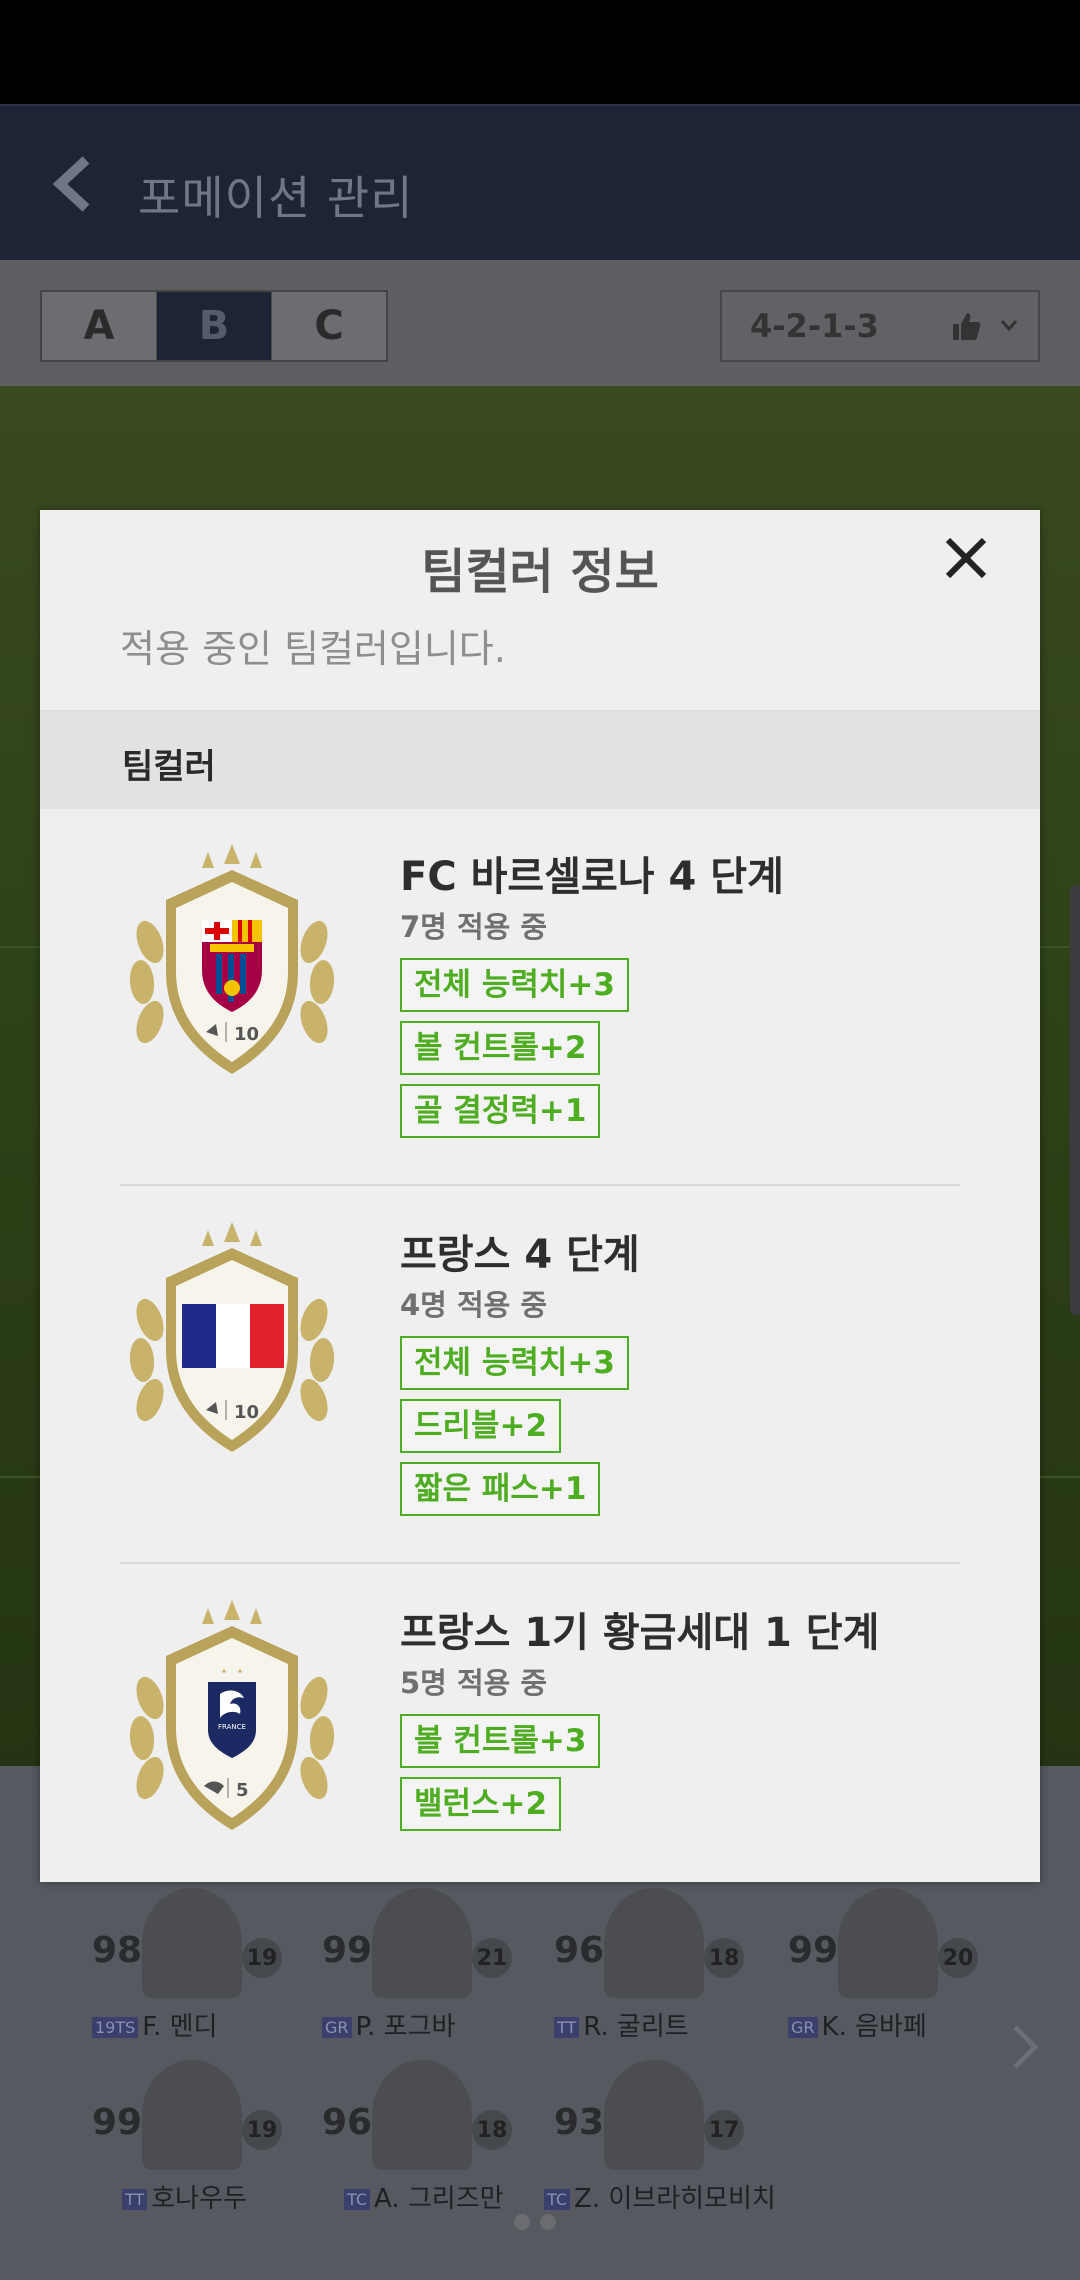  What do you see at coordinates (880, 326) in the screenshot?
I see `formation-select: 4-2-1-3` at bounding box center [880, 326].